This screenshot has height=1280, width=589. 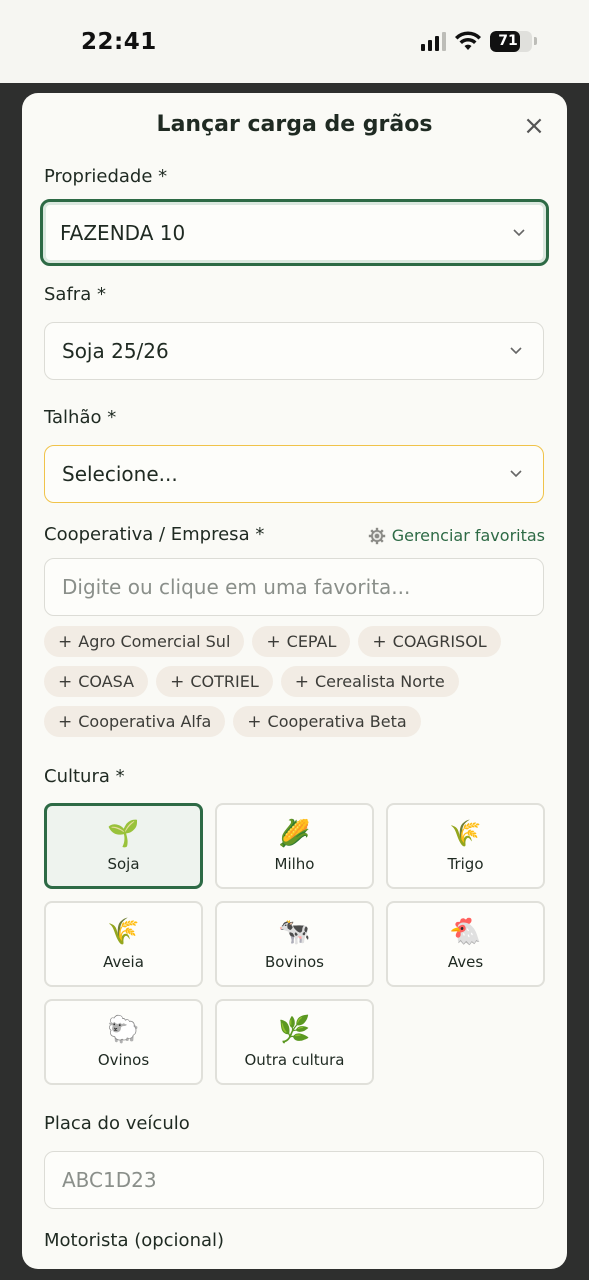 I want to click on gear-icon, so click(x=376, y=535).